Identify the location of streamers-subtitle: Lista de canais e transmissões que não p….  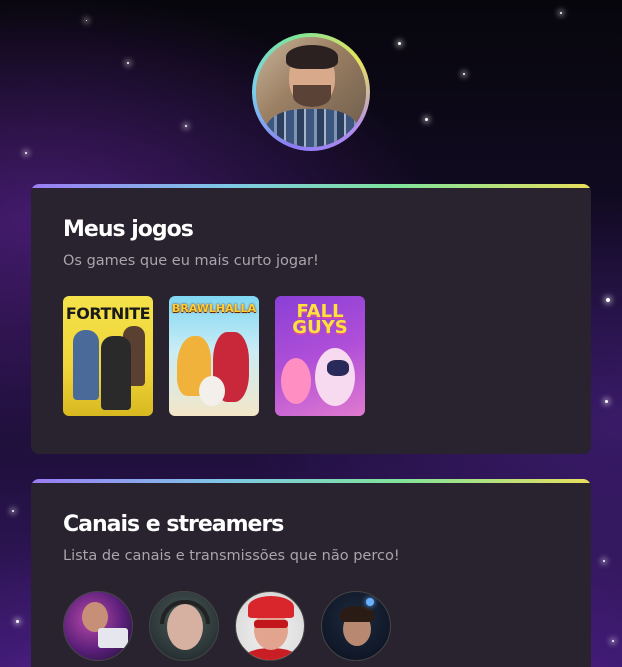
(231, 556).